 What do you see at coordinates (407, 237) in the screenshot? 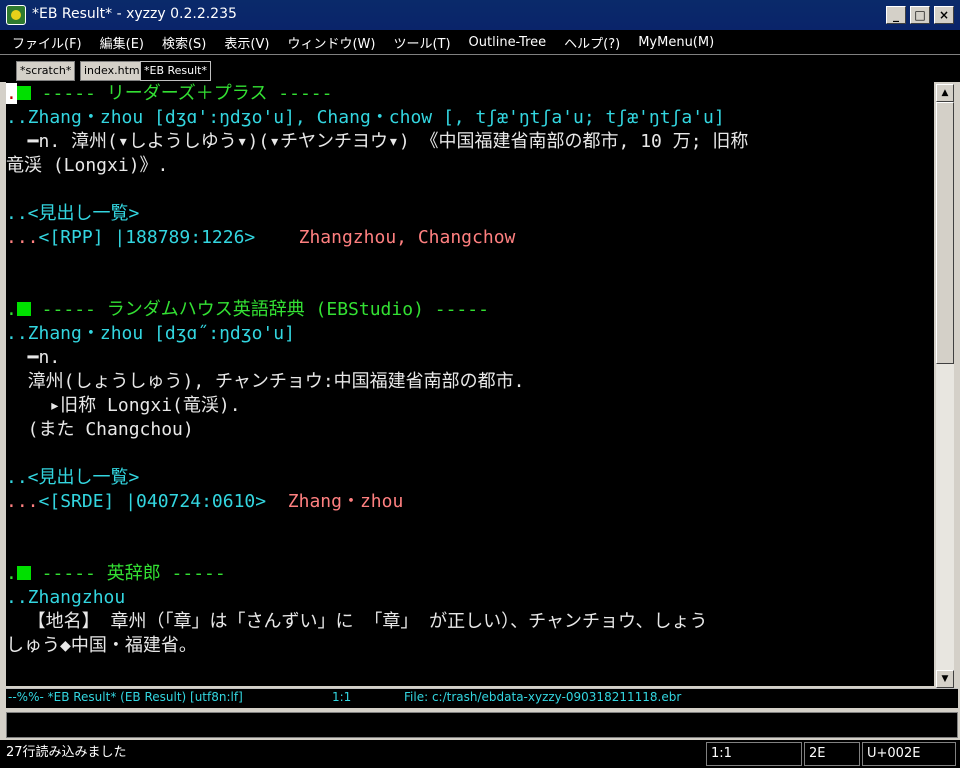
I see `headword-link: Zhangzhou, Changchow` at bounding box center [407, 237].